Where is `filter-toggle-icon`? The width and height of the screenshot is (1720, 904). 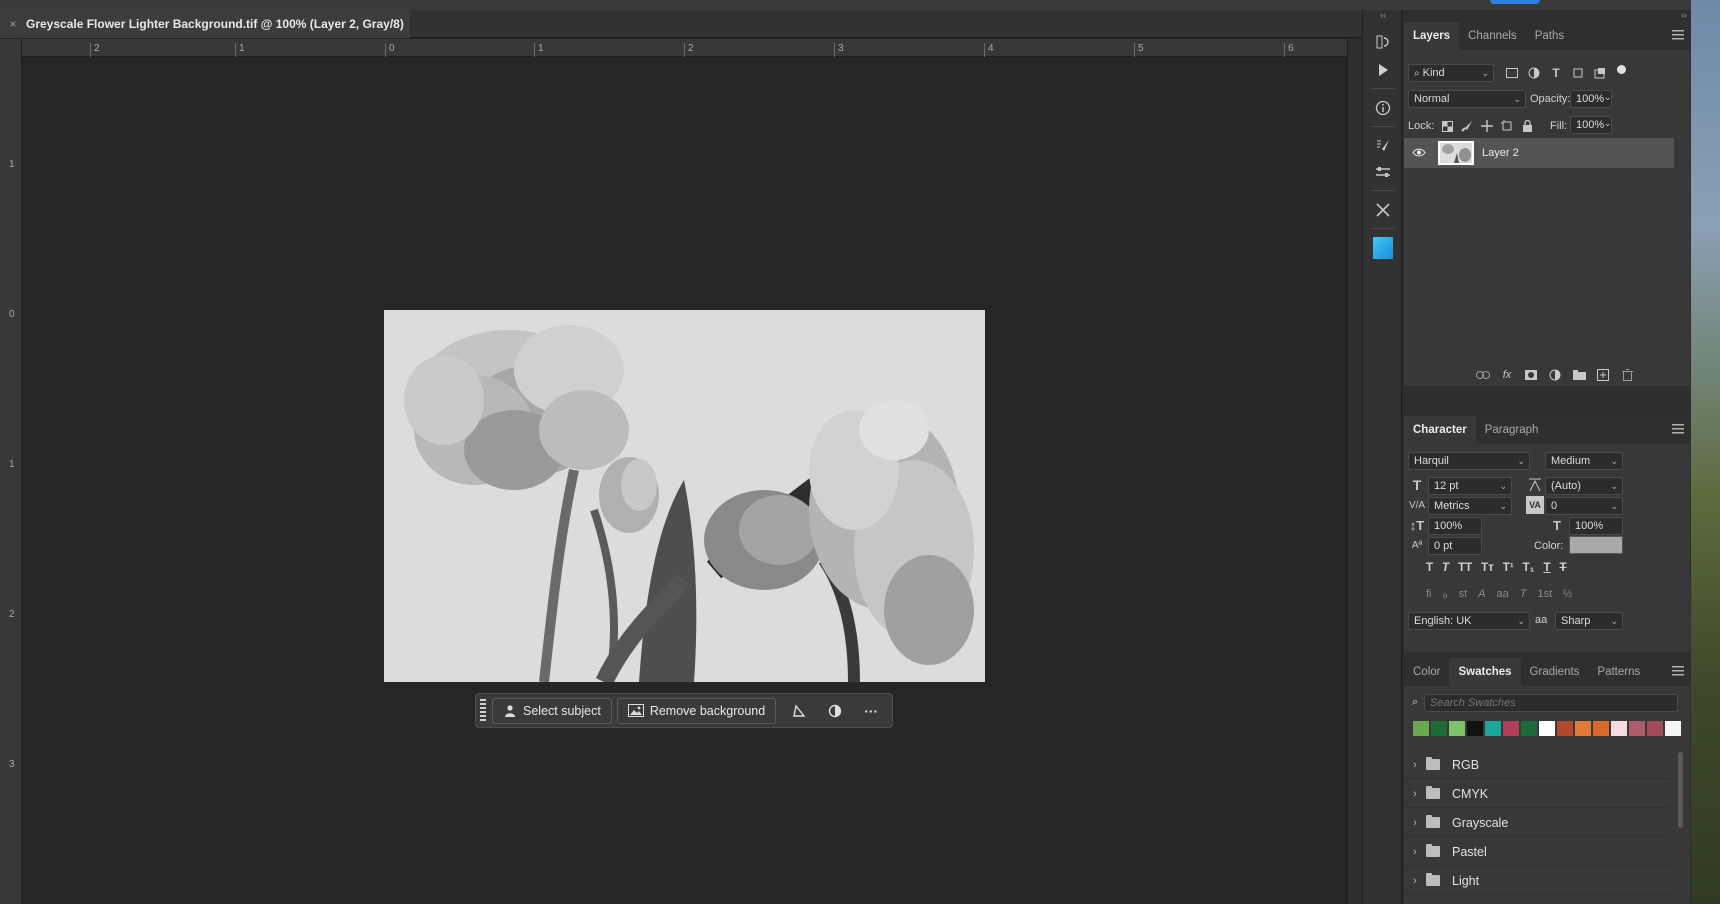
filter-toggle-icon is located at coordinates (1621, 69).